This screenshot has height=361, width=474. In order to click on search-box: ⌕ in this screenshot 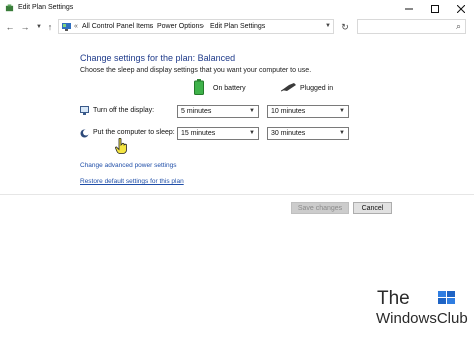, I will do `click(411, 26)`.